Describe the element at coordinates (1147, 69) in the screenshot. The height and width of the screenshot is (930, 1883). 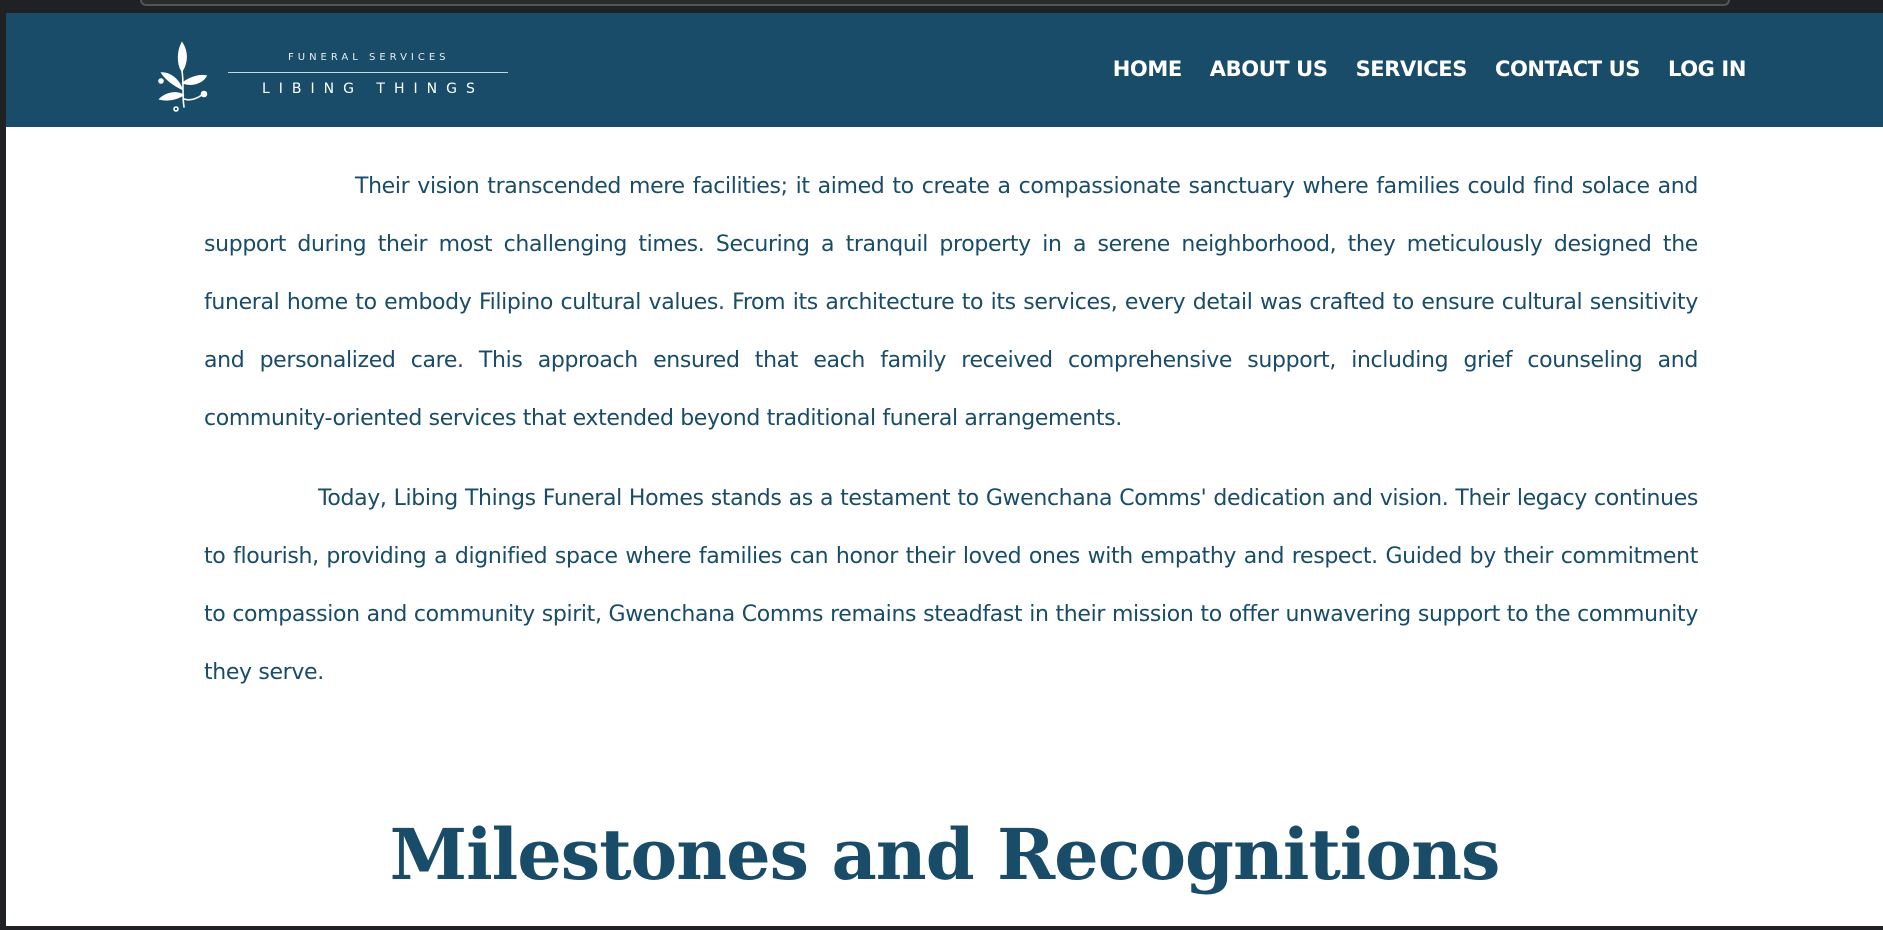
I see `nav-home: HOME` at that location.